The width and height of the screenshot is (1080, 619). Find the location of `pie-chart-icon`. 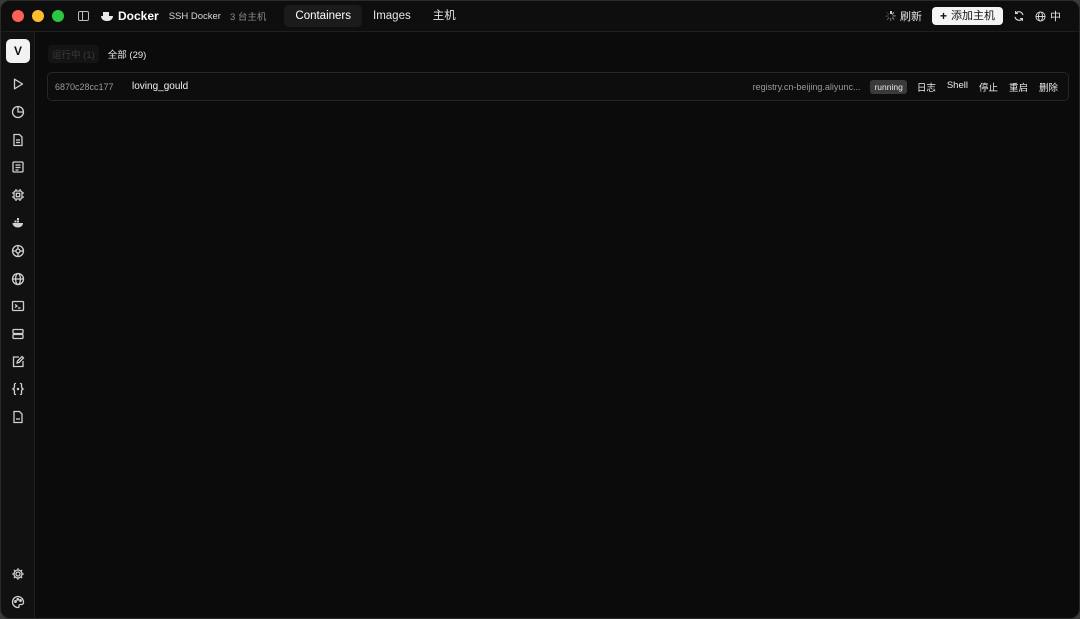

pie-chart-icon is located at coordinates (18, 112).